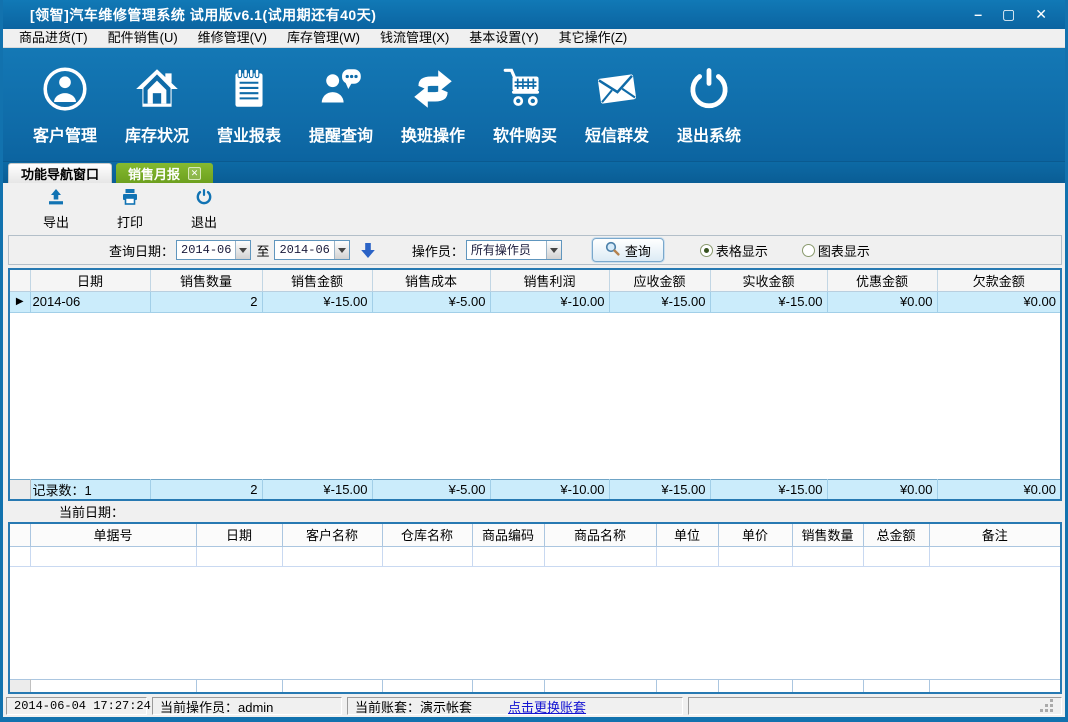 The width and height of the screenshot is (1068, 722). What do you see at coordinates (534, 172) in the screenshot?
I see `tab-strip: 功能导航窗口 销售月报 ✕` at bounding box center [534, 172].